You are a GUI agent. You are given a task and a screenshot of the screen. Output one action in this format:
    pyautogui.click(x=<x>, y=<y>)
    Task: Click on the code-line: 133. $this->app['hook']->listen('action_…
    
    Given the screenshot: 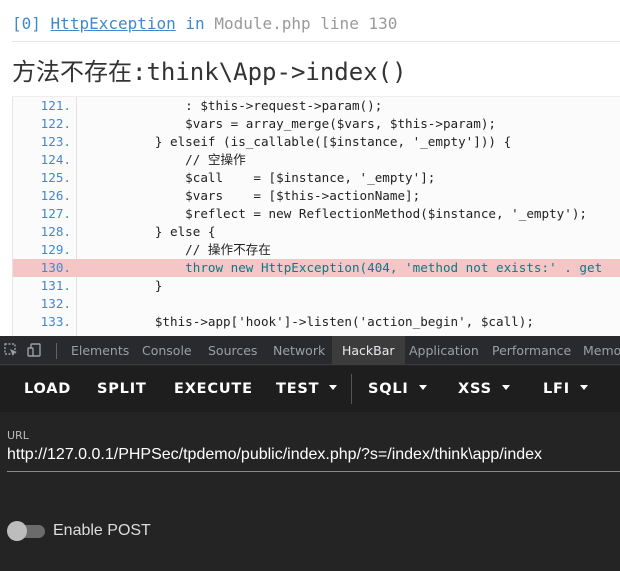 What is the action you would take?
    pyautogui.click(x=316, y=322)
    